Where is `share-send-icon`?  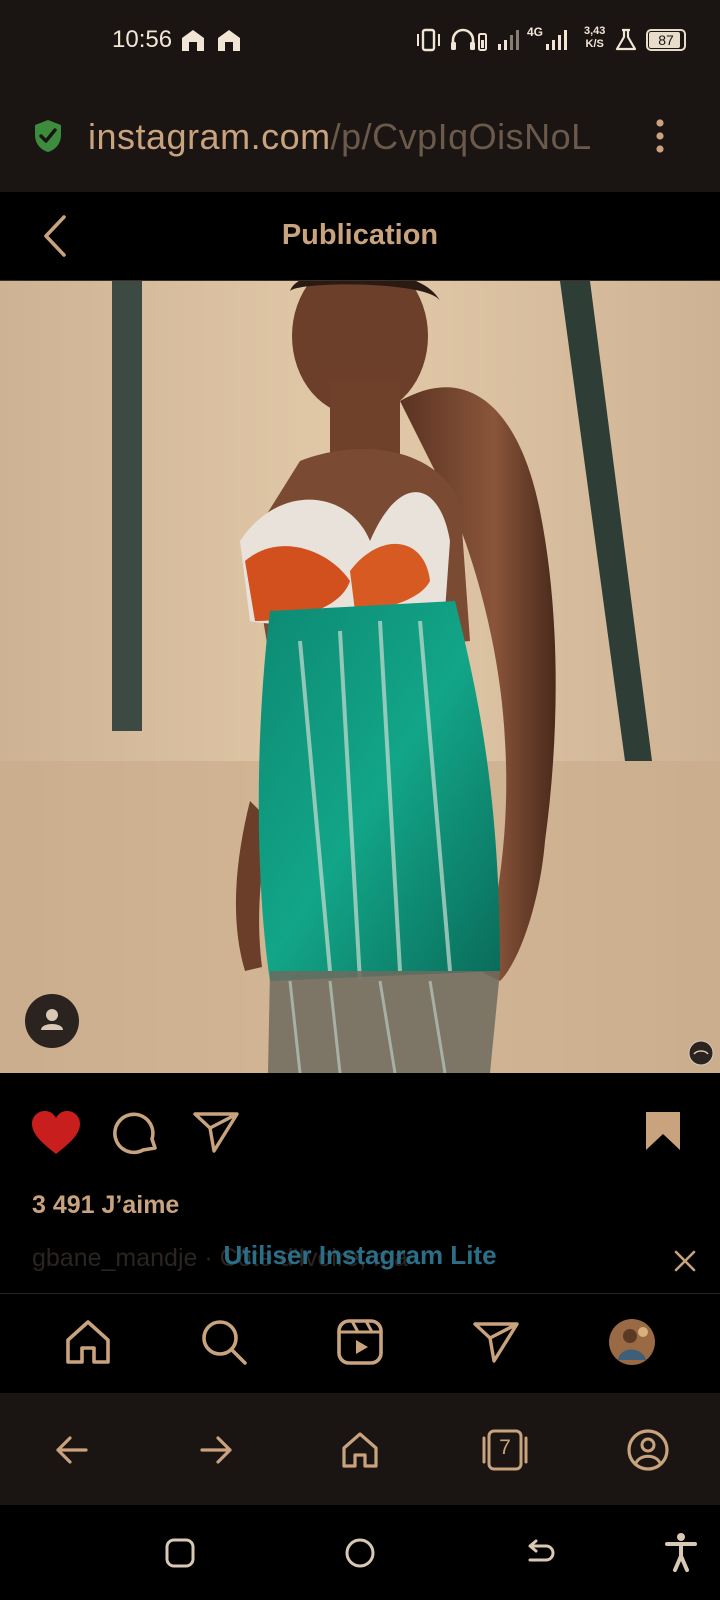
share-send-icon is located at coordinates (216, 1132).